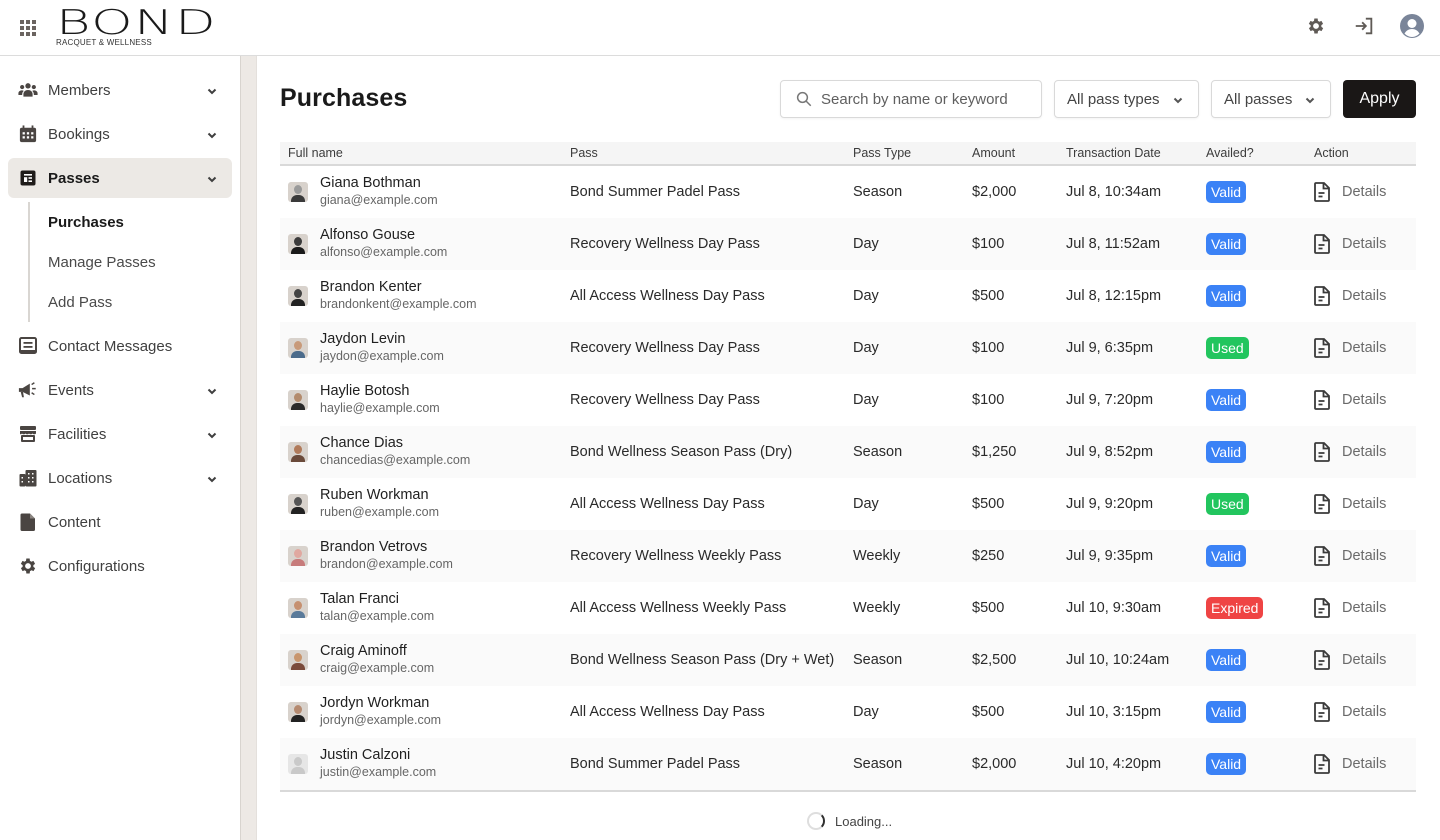  What do you see at coordinates (703, 153) in the screenshot?
I see `column-header-pass: Pass` at bounding box center [703, 153].